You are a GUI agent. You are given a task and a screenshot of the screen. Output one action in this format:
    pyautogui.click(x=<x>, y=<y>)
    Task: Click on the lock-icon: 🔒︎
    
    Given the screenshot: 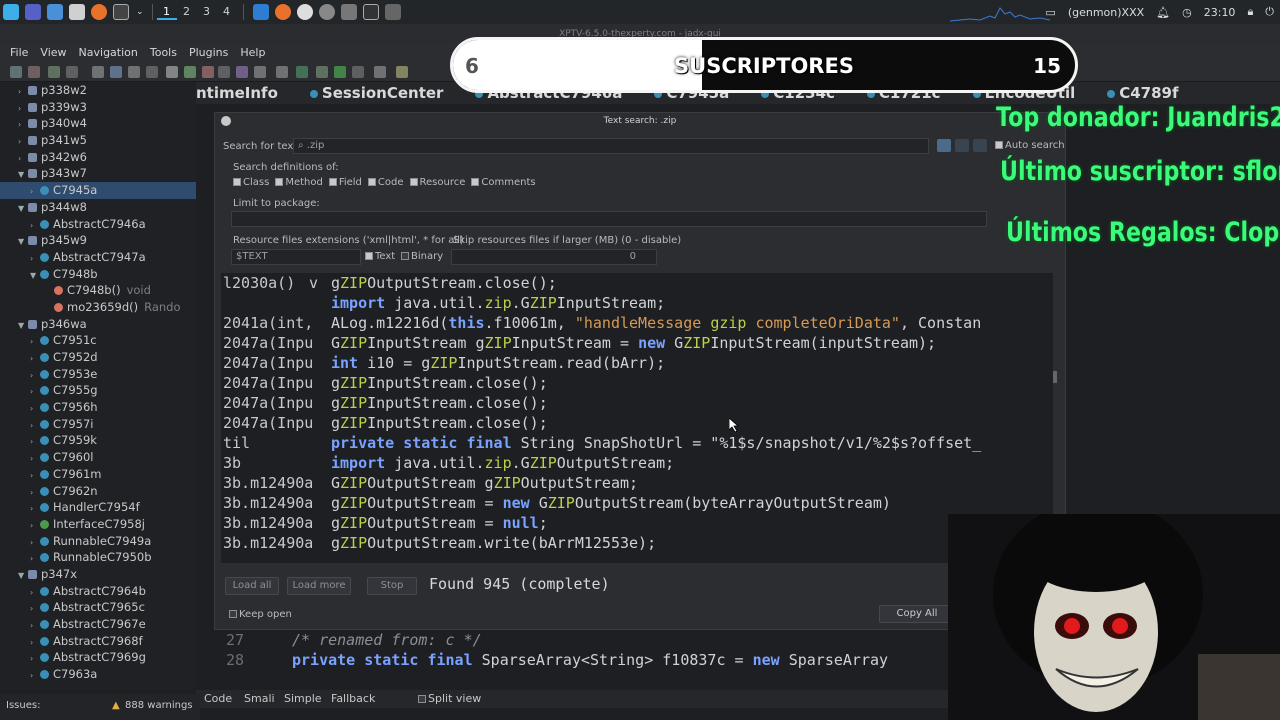 What is the action you would take?
    pyautogui.click(x=1250, y=12)
    